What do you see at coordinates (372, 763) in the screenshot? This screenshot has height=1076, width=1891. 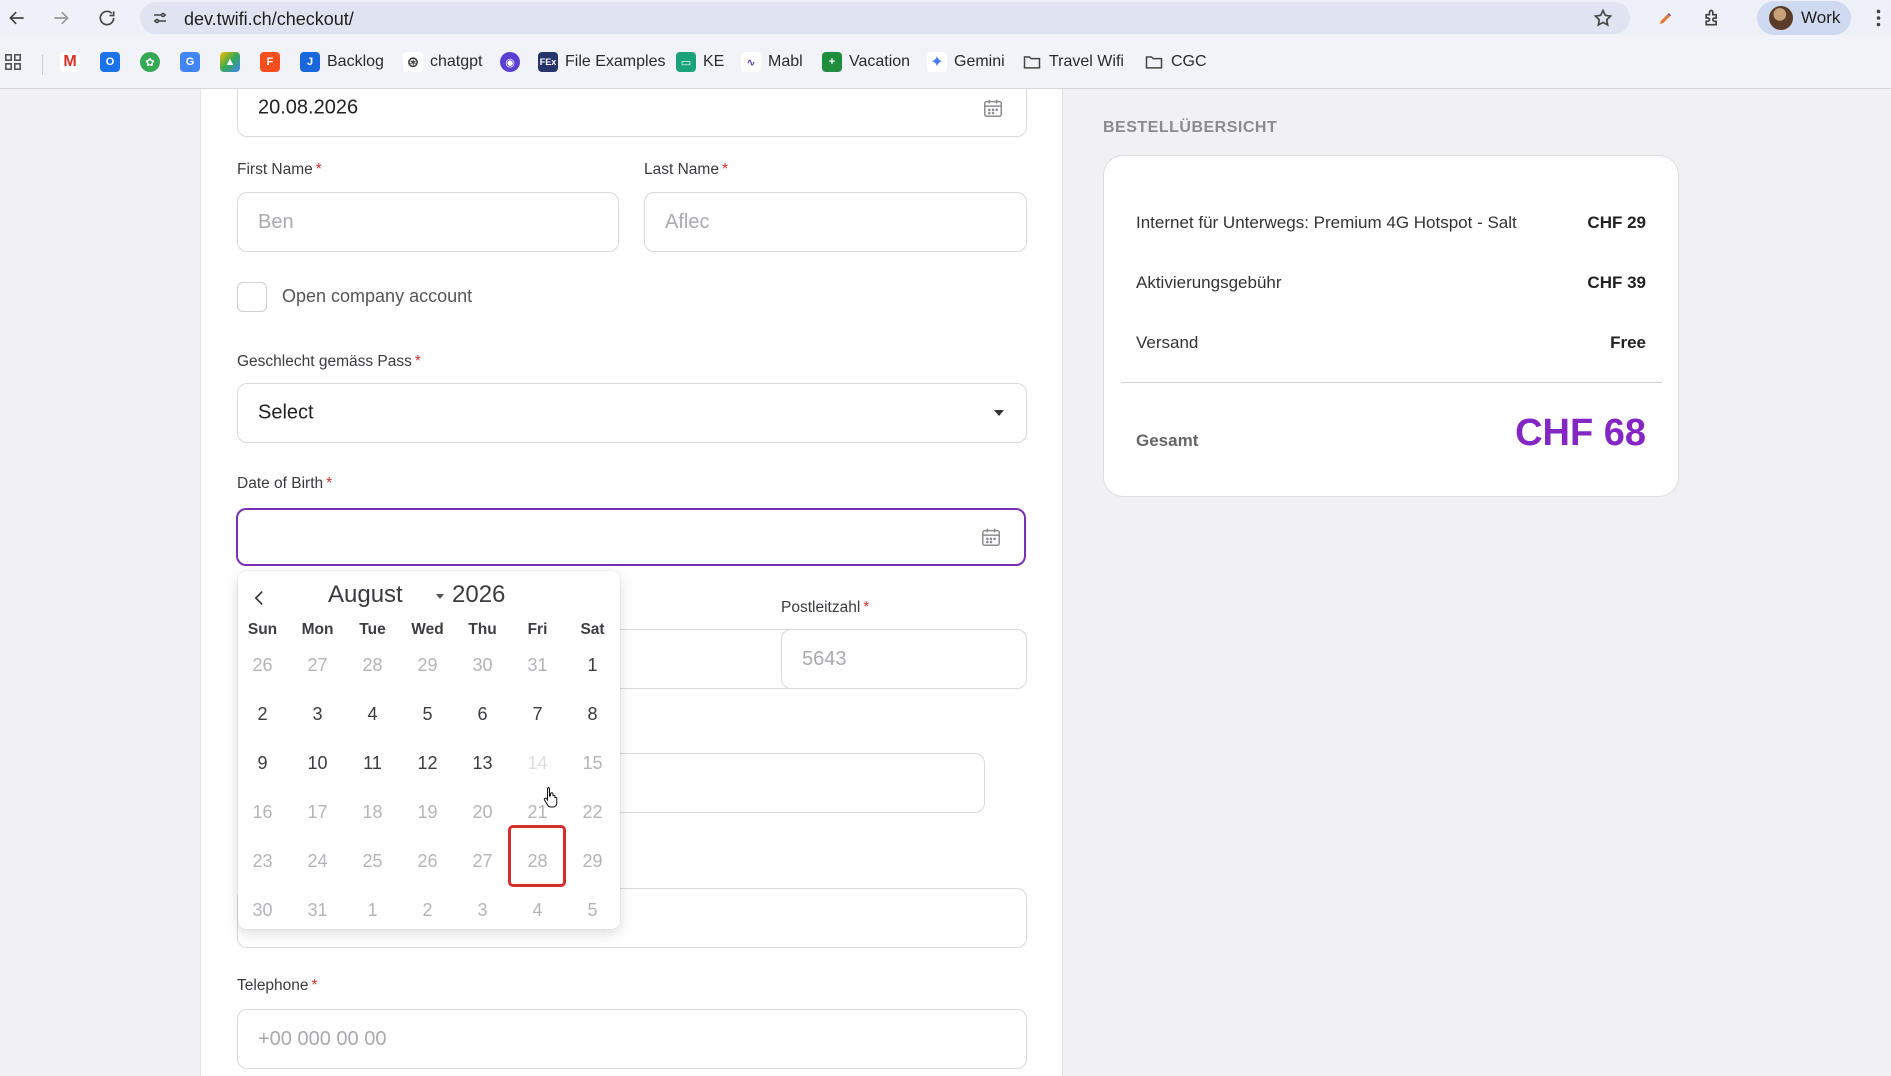 I see `calendar-day: 11` at bounding box center [372, 763].